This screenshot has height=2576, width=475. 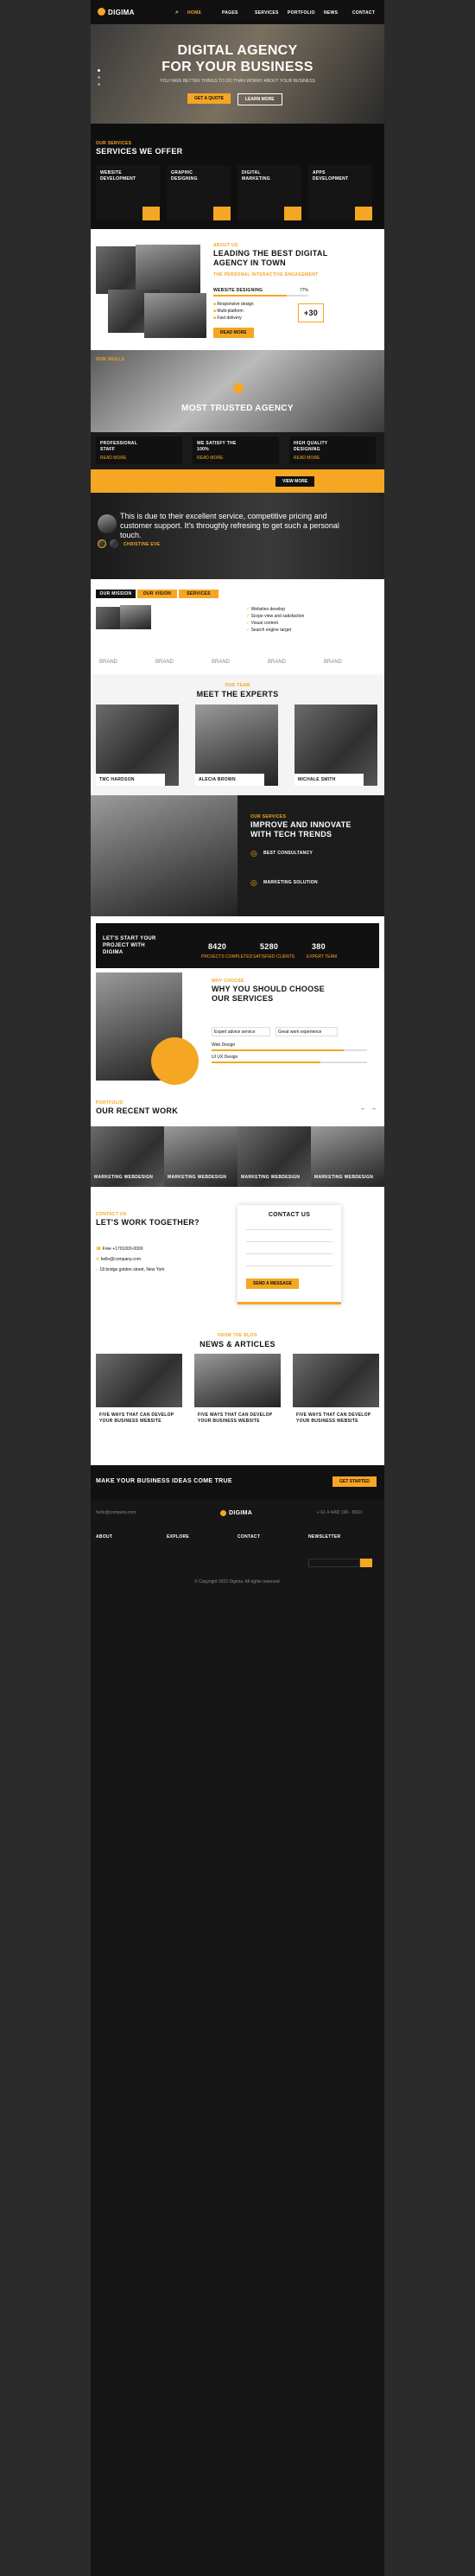 What do you see at coordinates (289, 1215) in the screenshot?
I see `form-title: CONTACT US` at bounding box center [289, 1215].